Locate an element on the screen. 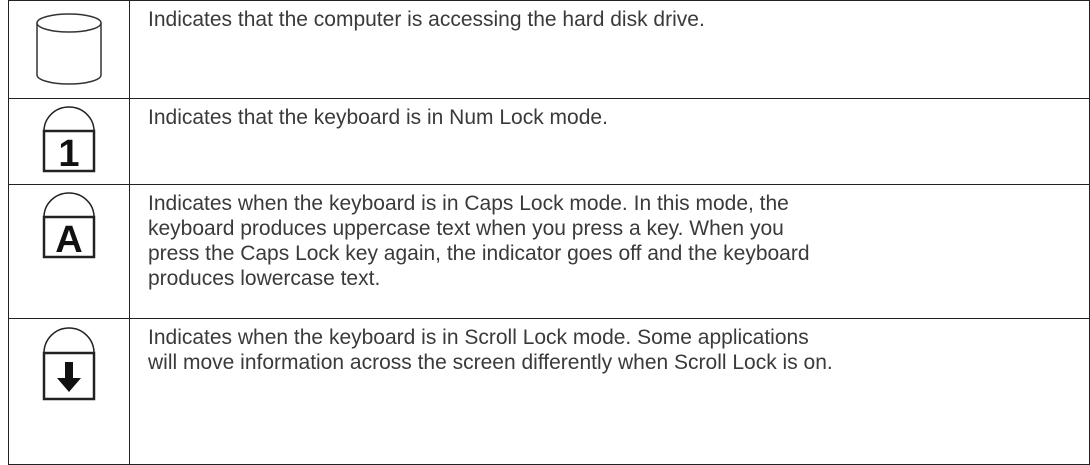 This screenshot has width=1090, height=465. num-lock-glyph: 1 is located at coordinates (68, 153).